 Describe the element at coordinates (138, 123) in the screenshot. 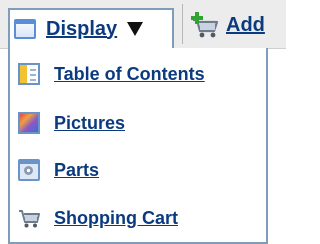

I see `menu-item-pictures: Pictures` at that location.